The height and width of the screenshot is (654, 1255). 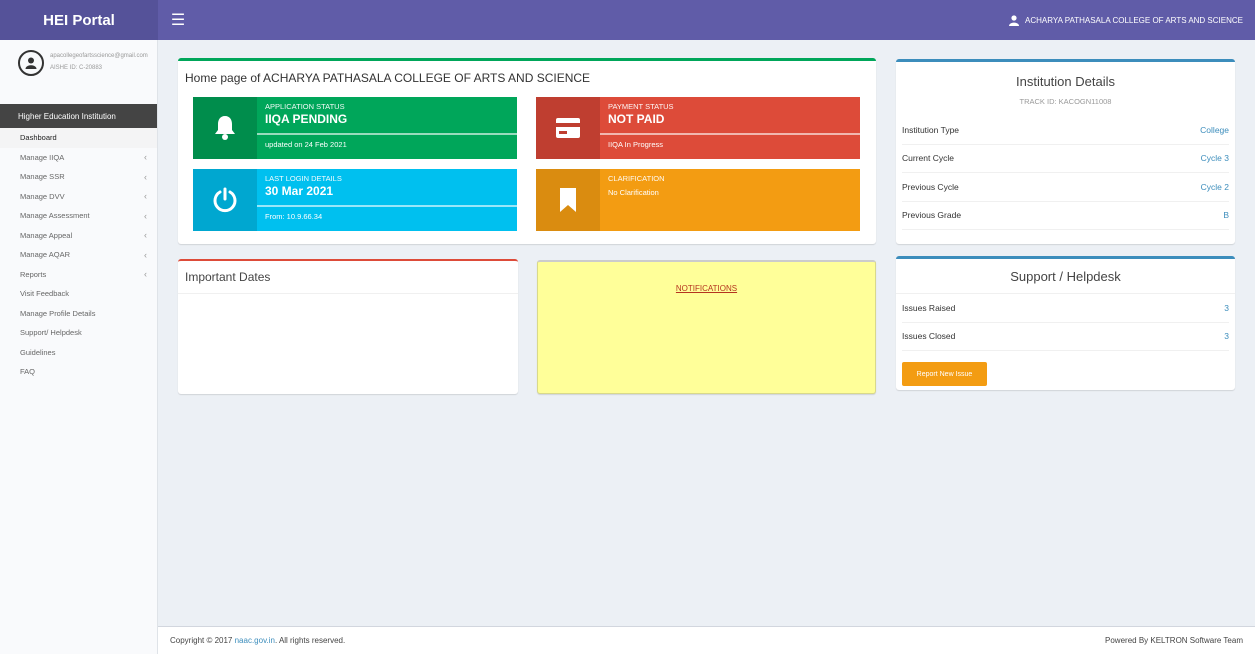 I want to click on avatar, so click(x=31, y=63).